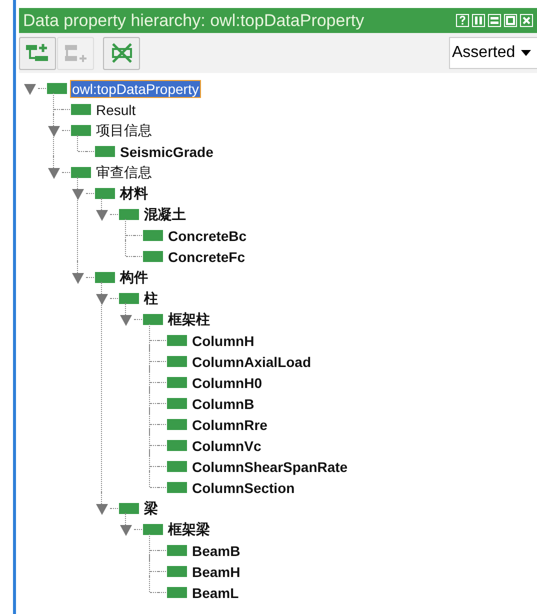  What do you see at coordinates (243, 487) in the screenshot?
I see `tree-item: ColumnSection` at bounding box center [243, 487].